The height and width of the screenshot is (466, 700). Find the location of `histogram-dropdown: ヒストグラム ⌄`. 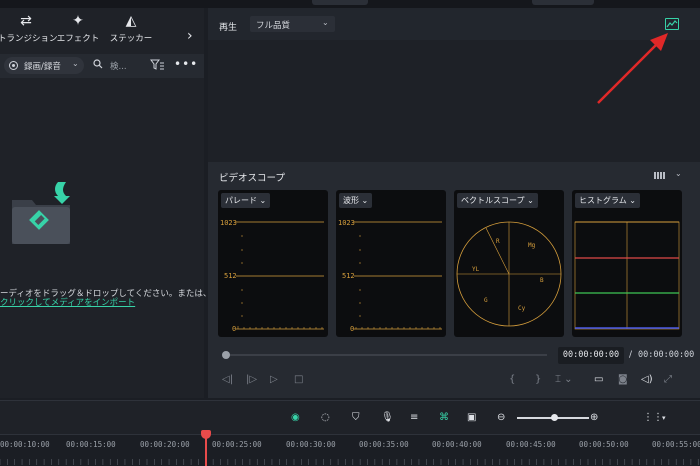

histogram-dropdown: ヒストグラム ⌄ is located at coordinates (608, 200).